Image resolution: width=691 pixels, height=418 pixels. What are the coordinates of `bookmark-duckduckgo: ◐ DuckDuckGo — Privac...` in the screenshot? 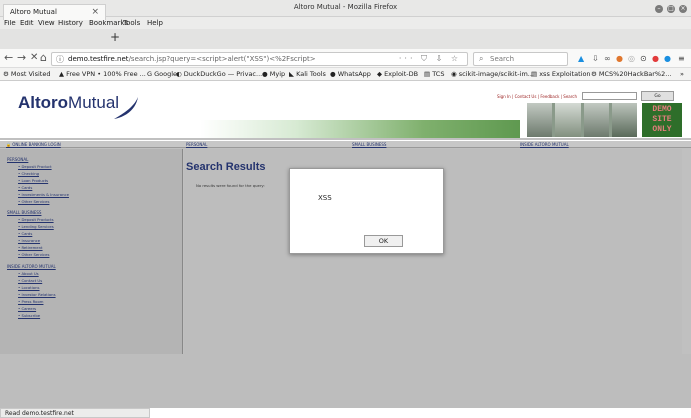 It's located at (219, 74).